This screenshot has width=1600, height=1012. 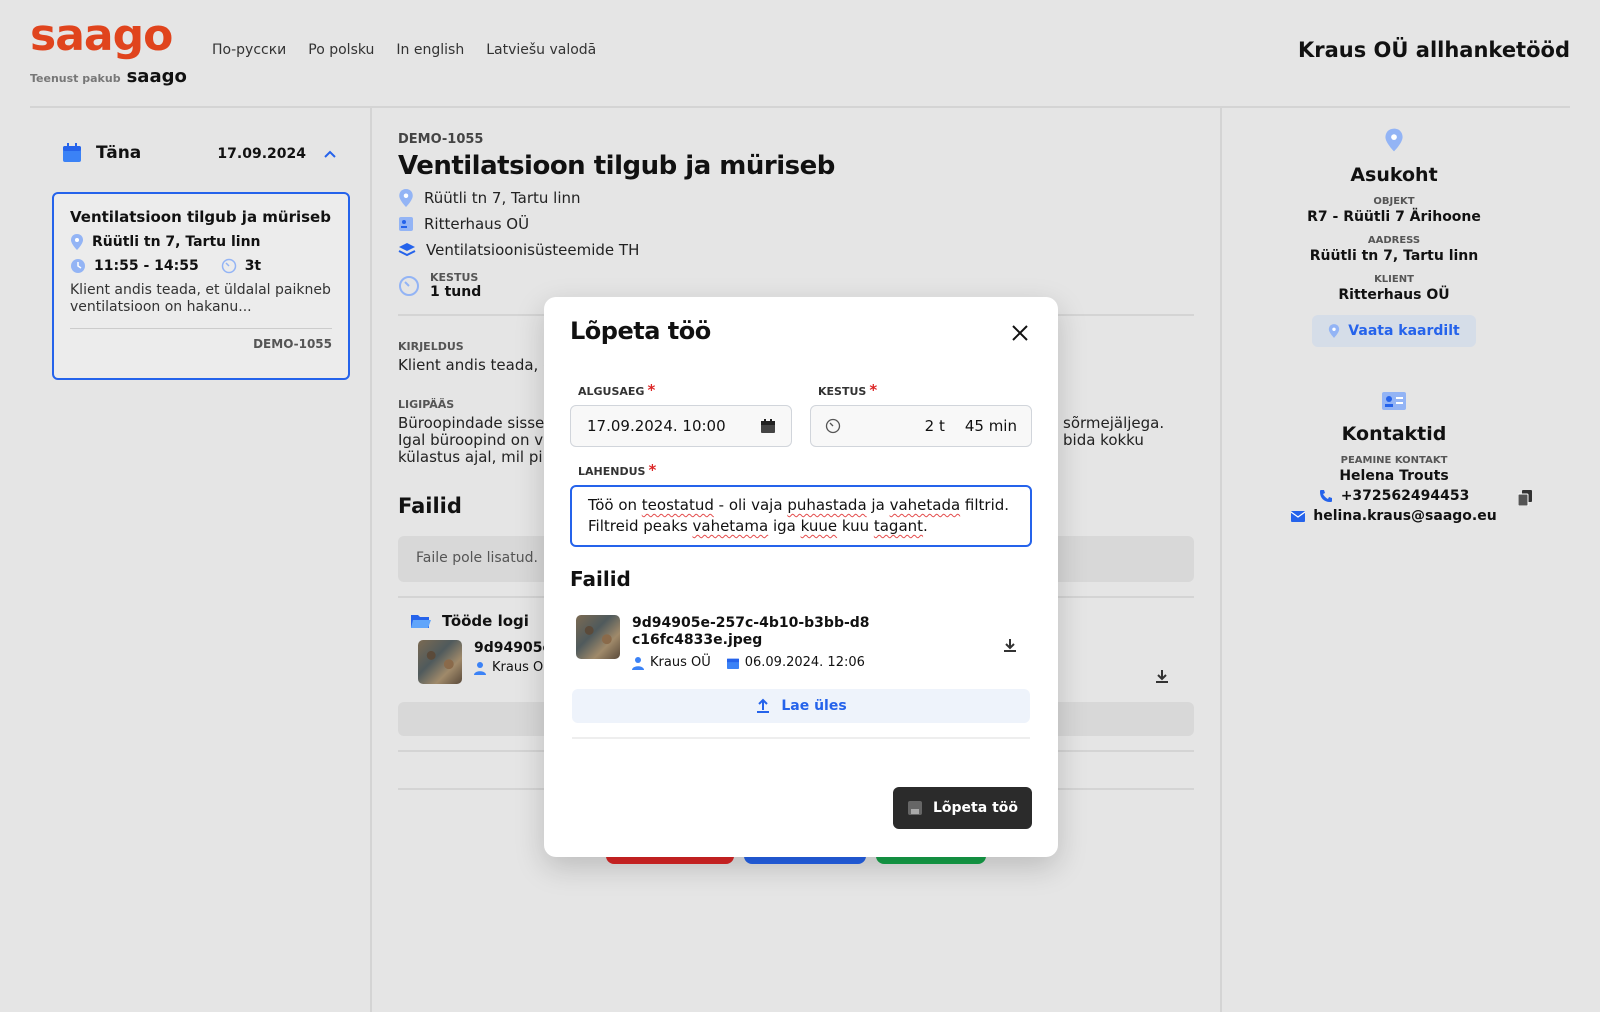 I want to click on upload-icon, so click(x=763, y=705).